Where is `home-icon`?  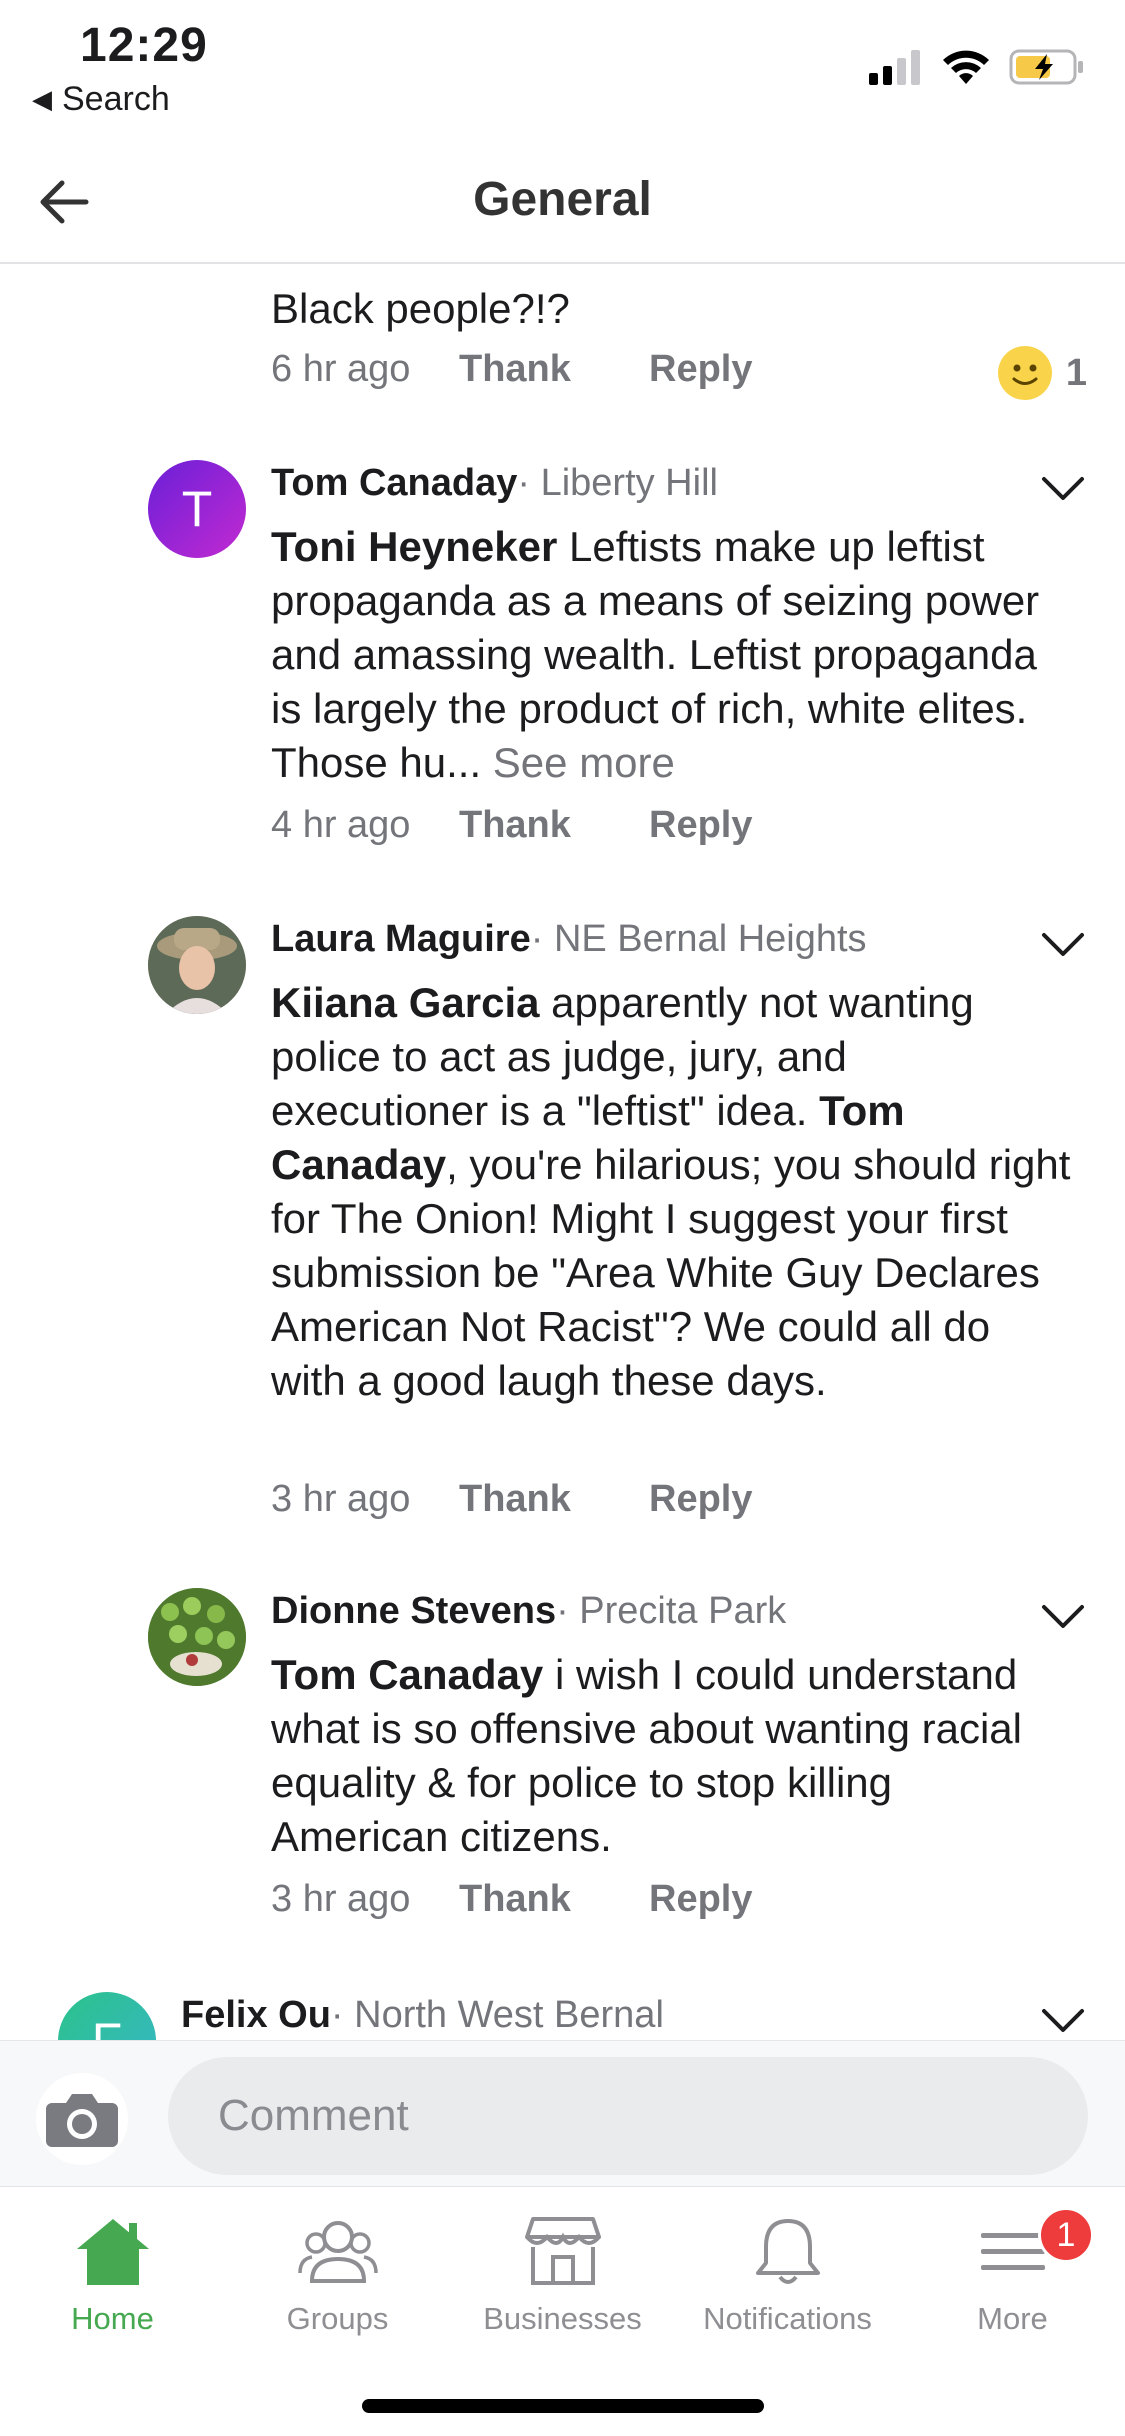 home-icon is located at coordinates (112, 2252).